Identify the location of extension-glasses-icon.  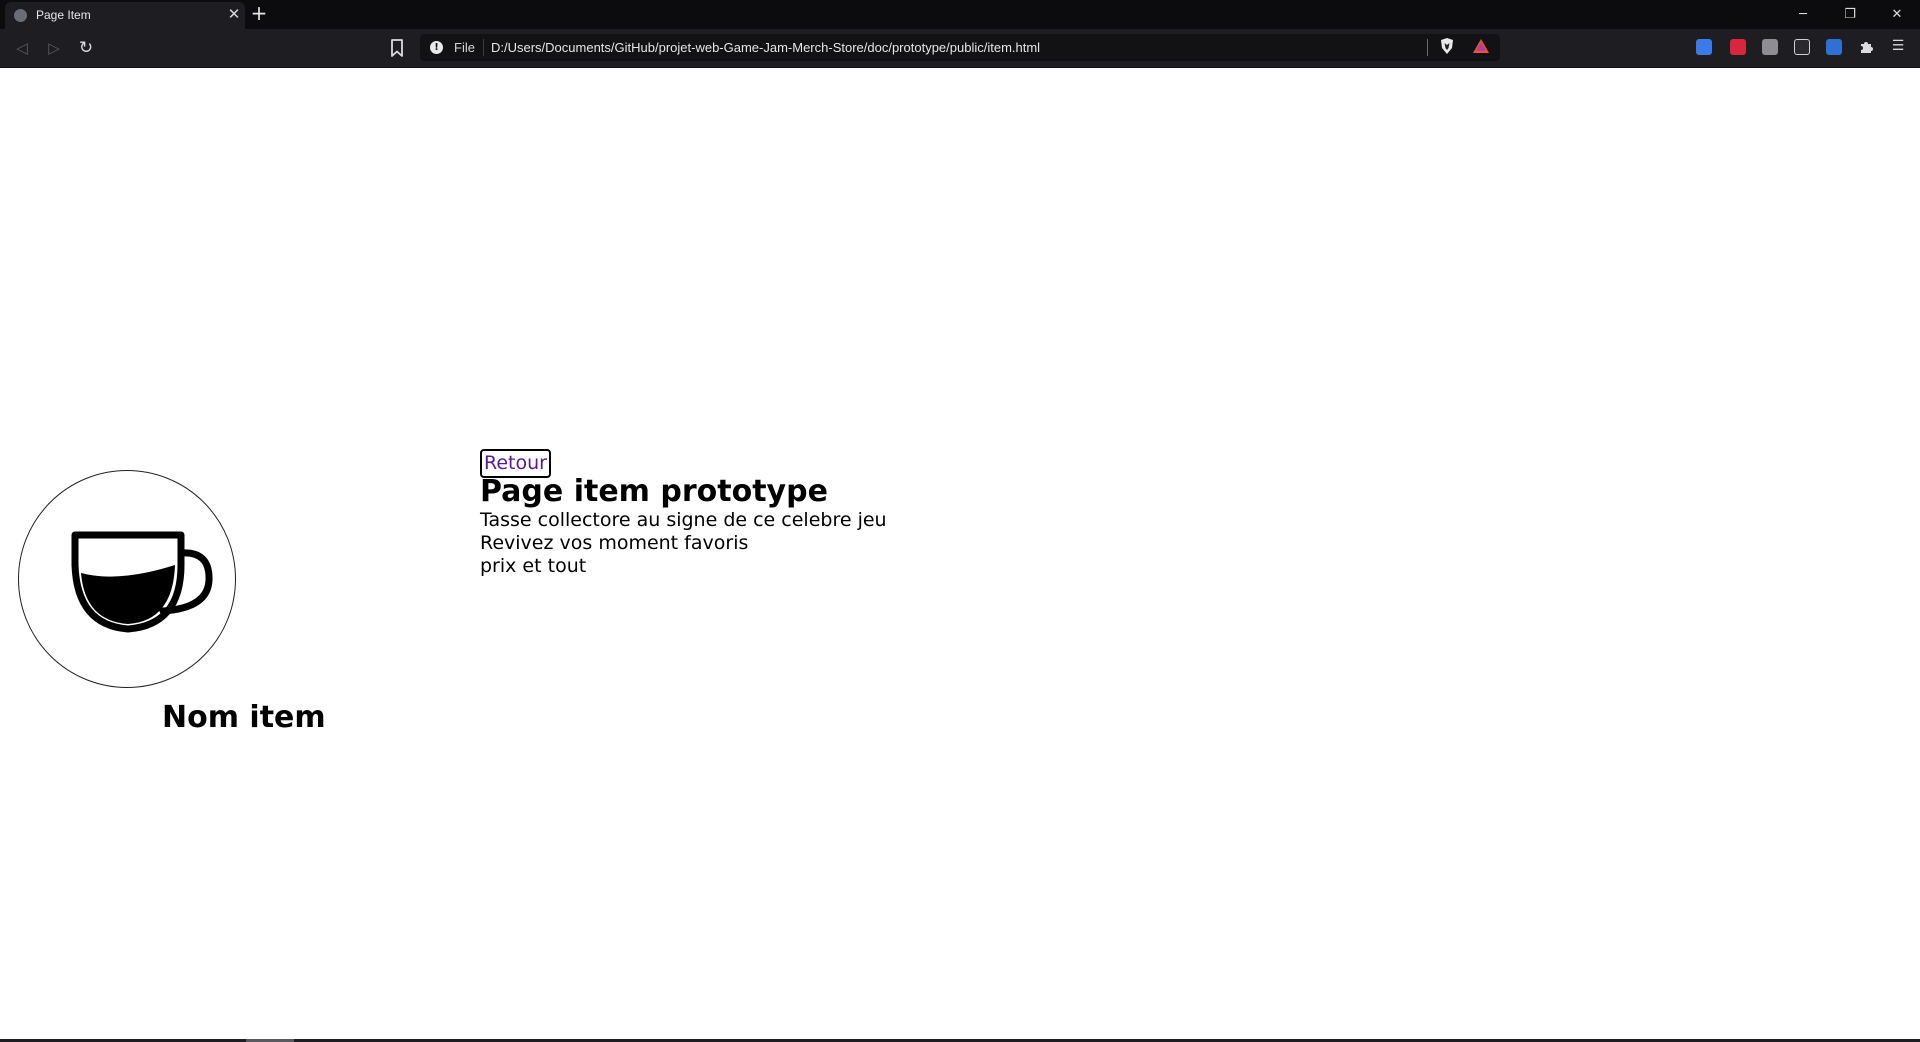
(1802, 47).